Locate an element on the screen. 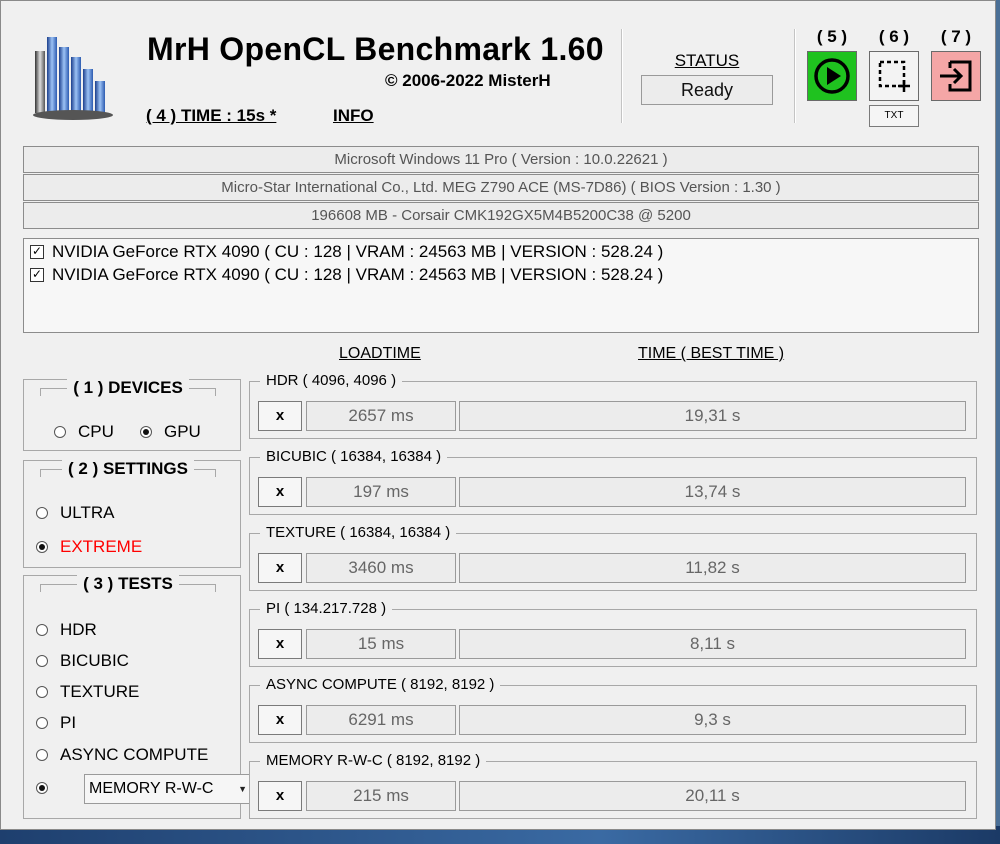 The width and height of the screenshot is (1000, 844). time-value: 8,11 s is located at coordinates (712, 644).